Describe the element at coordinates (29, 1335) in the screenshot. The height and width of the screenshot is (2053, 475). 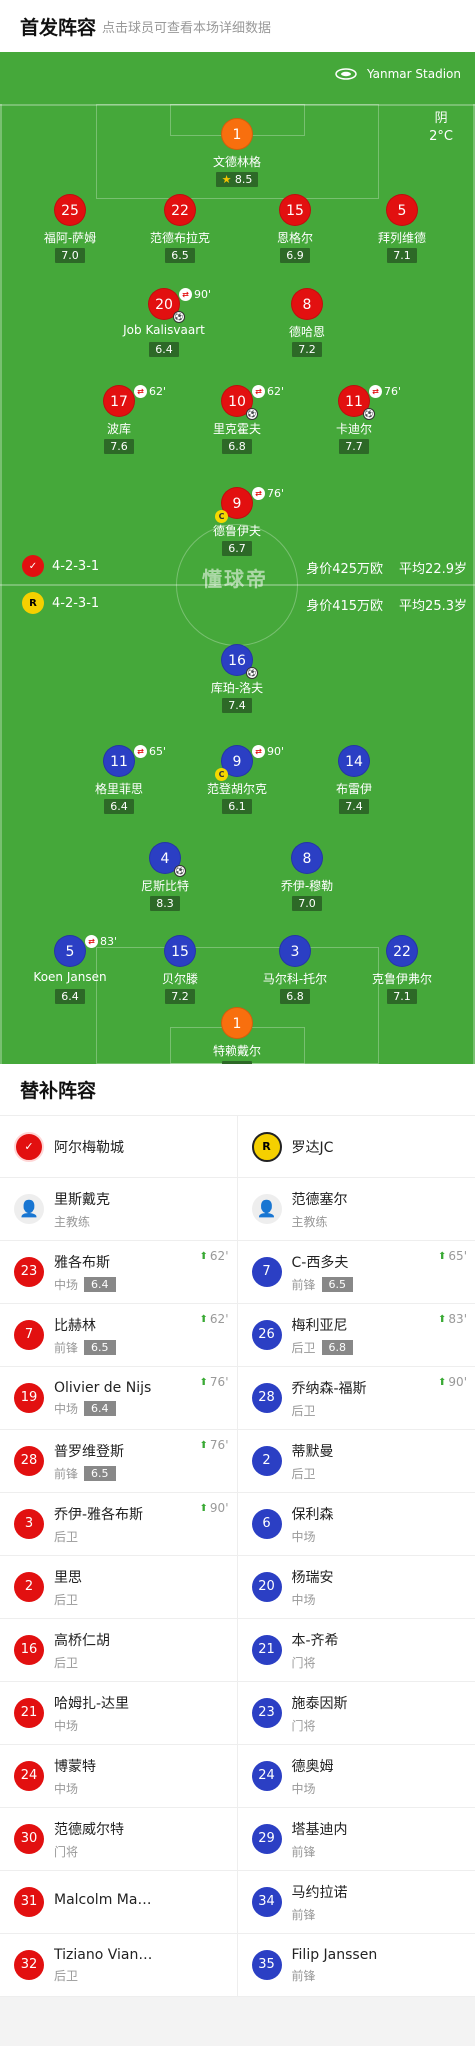
I see `home-bench-number: 7` at that location.